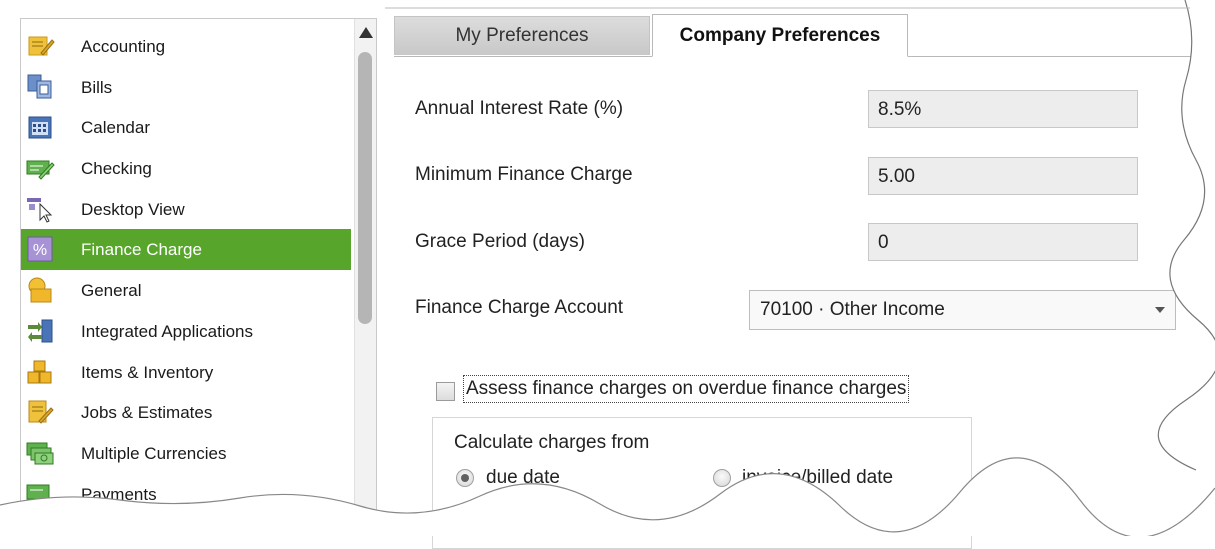 The height and width of the screenshot is (549, 1215). I want to click on minimum-finance-charge-field: 5.00, so click(1003, 176).